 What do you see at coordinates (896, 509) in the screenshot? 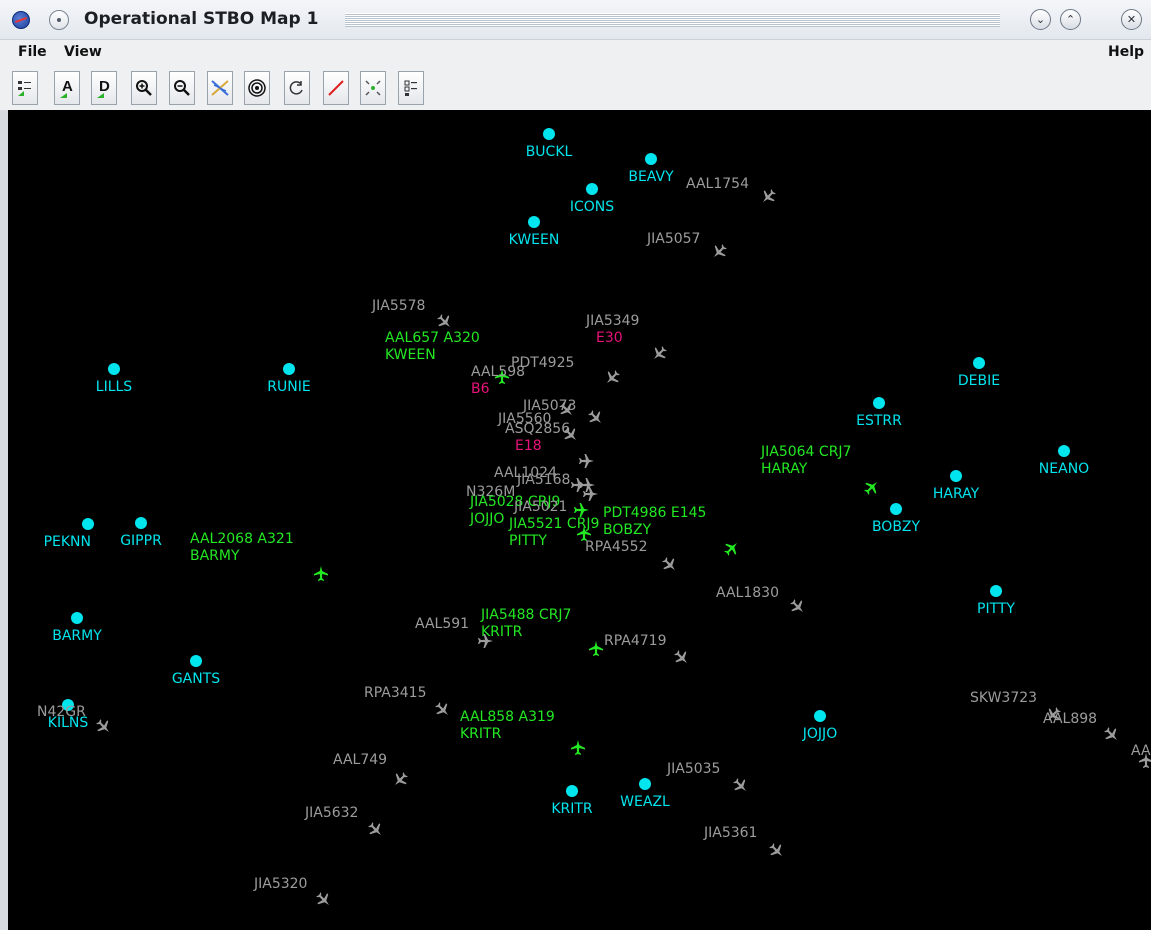
I see `fix-marker-bobzy` at bounding box center [896, 509].